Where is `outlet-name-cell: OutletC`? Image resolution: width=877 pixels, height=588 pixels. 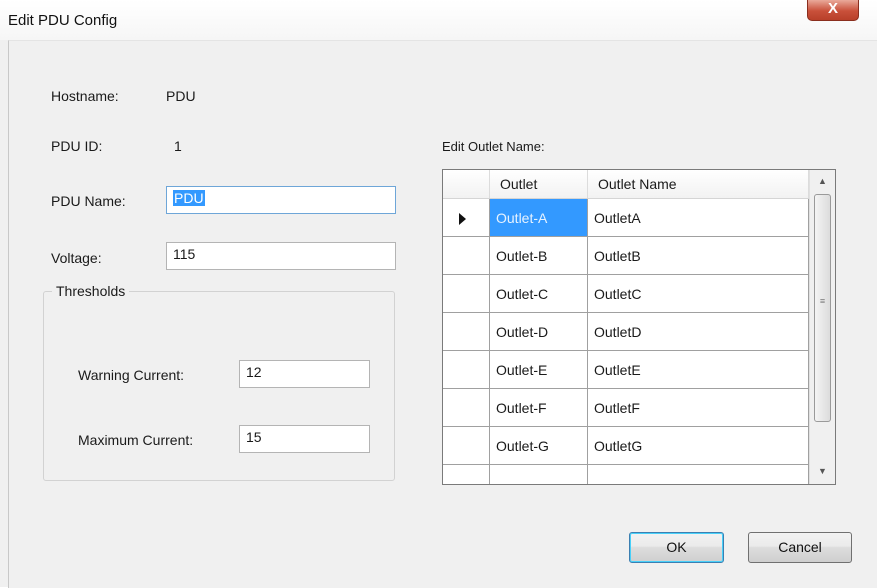
outlet-name-cell: OutletC is located at coordinates (698, 294).